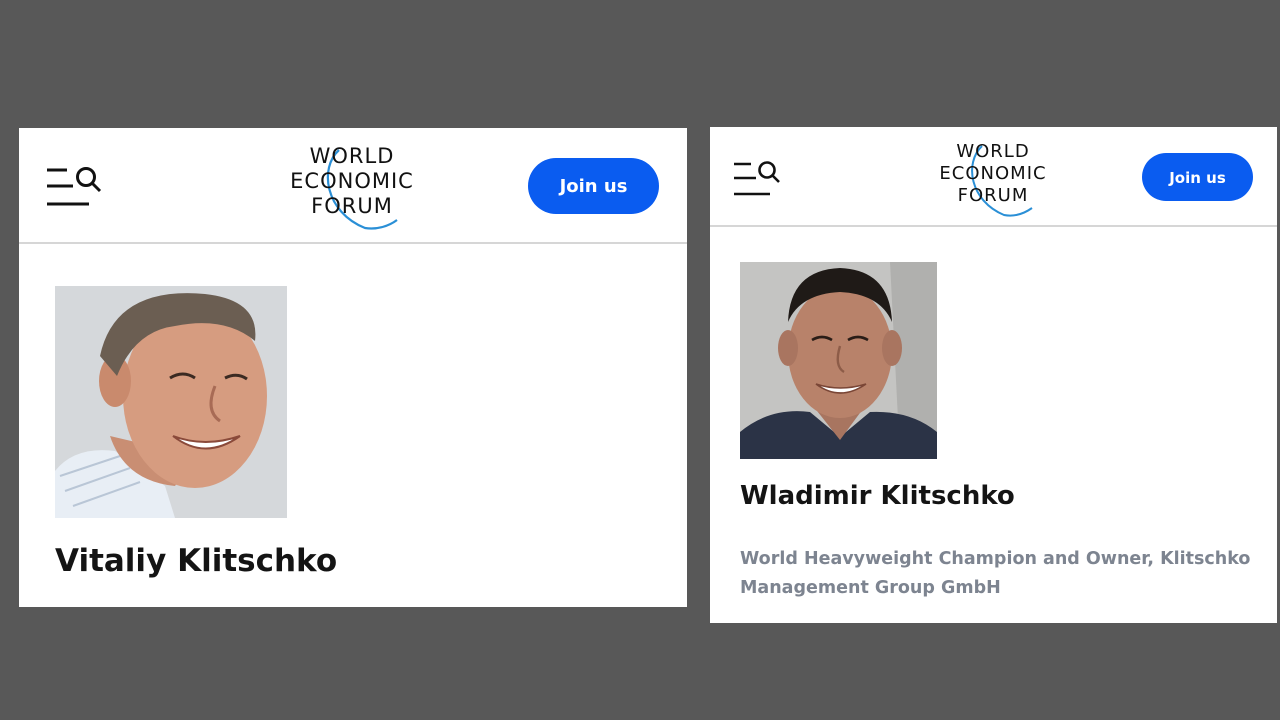 The image size is (1280, 720). Describe the element at coordinates (196, 561) in the screenshot. I see `person-name: Vitaliy Klitschko` at that location.